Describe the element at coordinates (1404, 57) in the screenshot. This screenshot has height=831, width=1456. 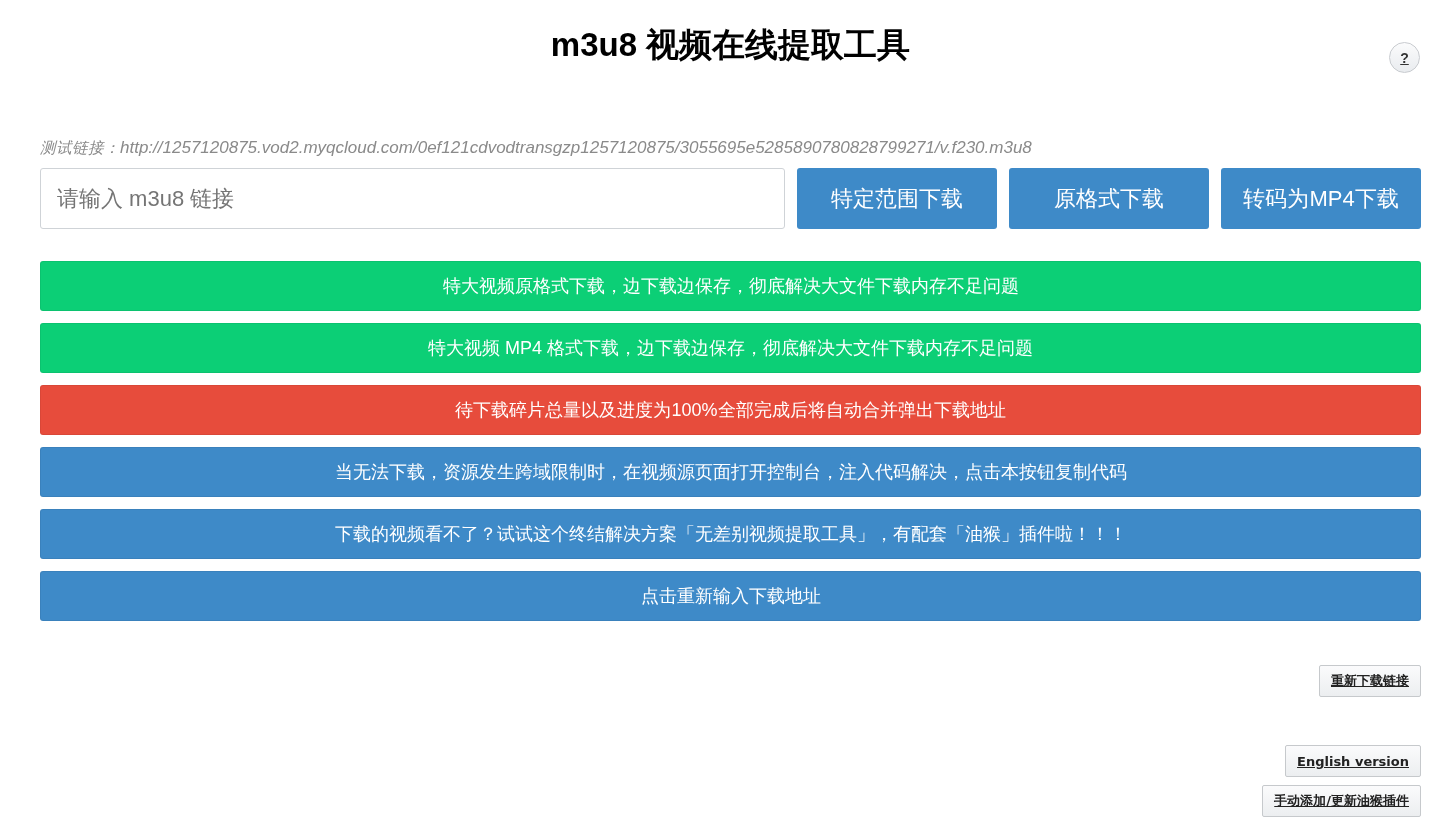
I see `help-button: ?` at that location.